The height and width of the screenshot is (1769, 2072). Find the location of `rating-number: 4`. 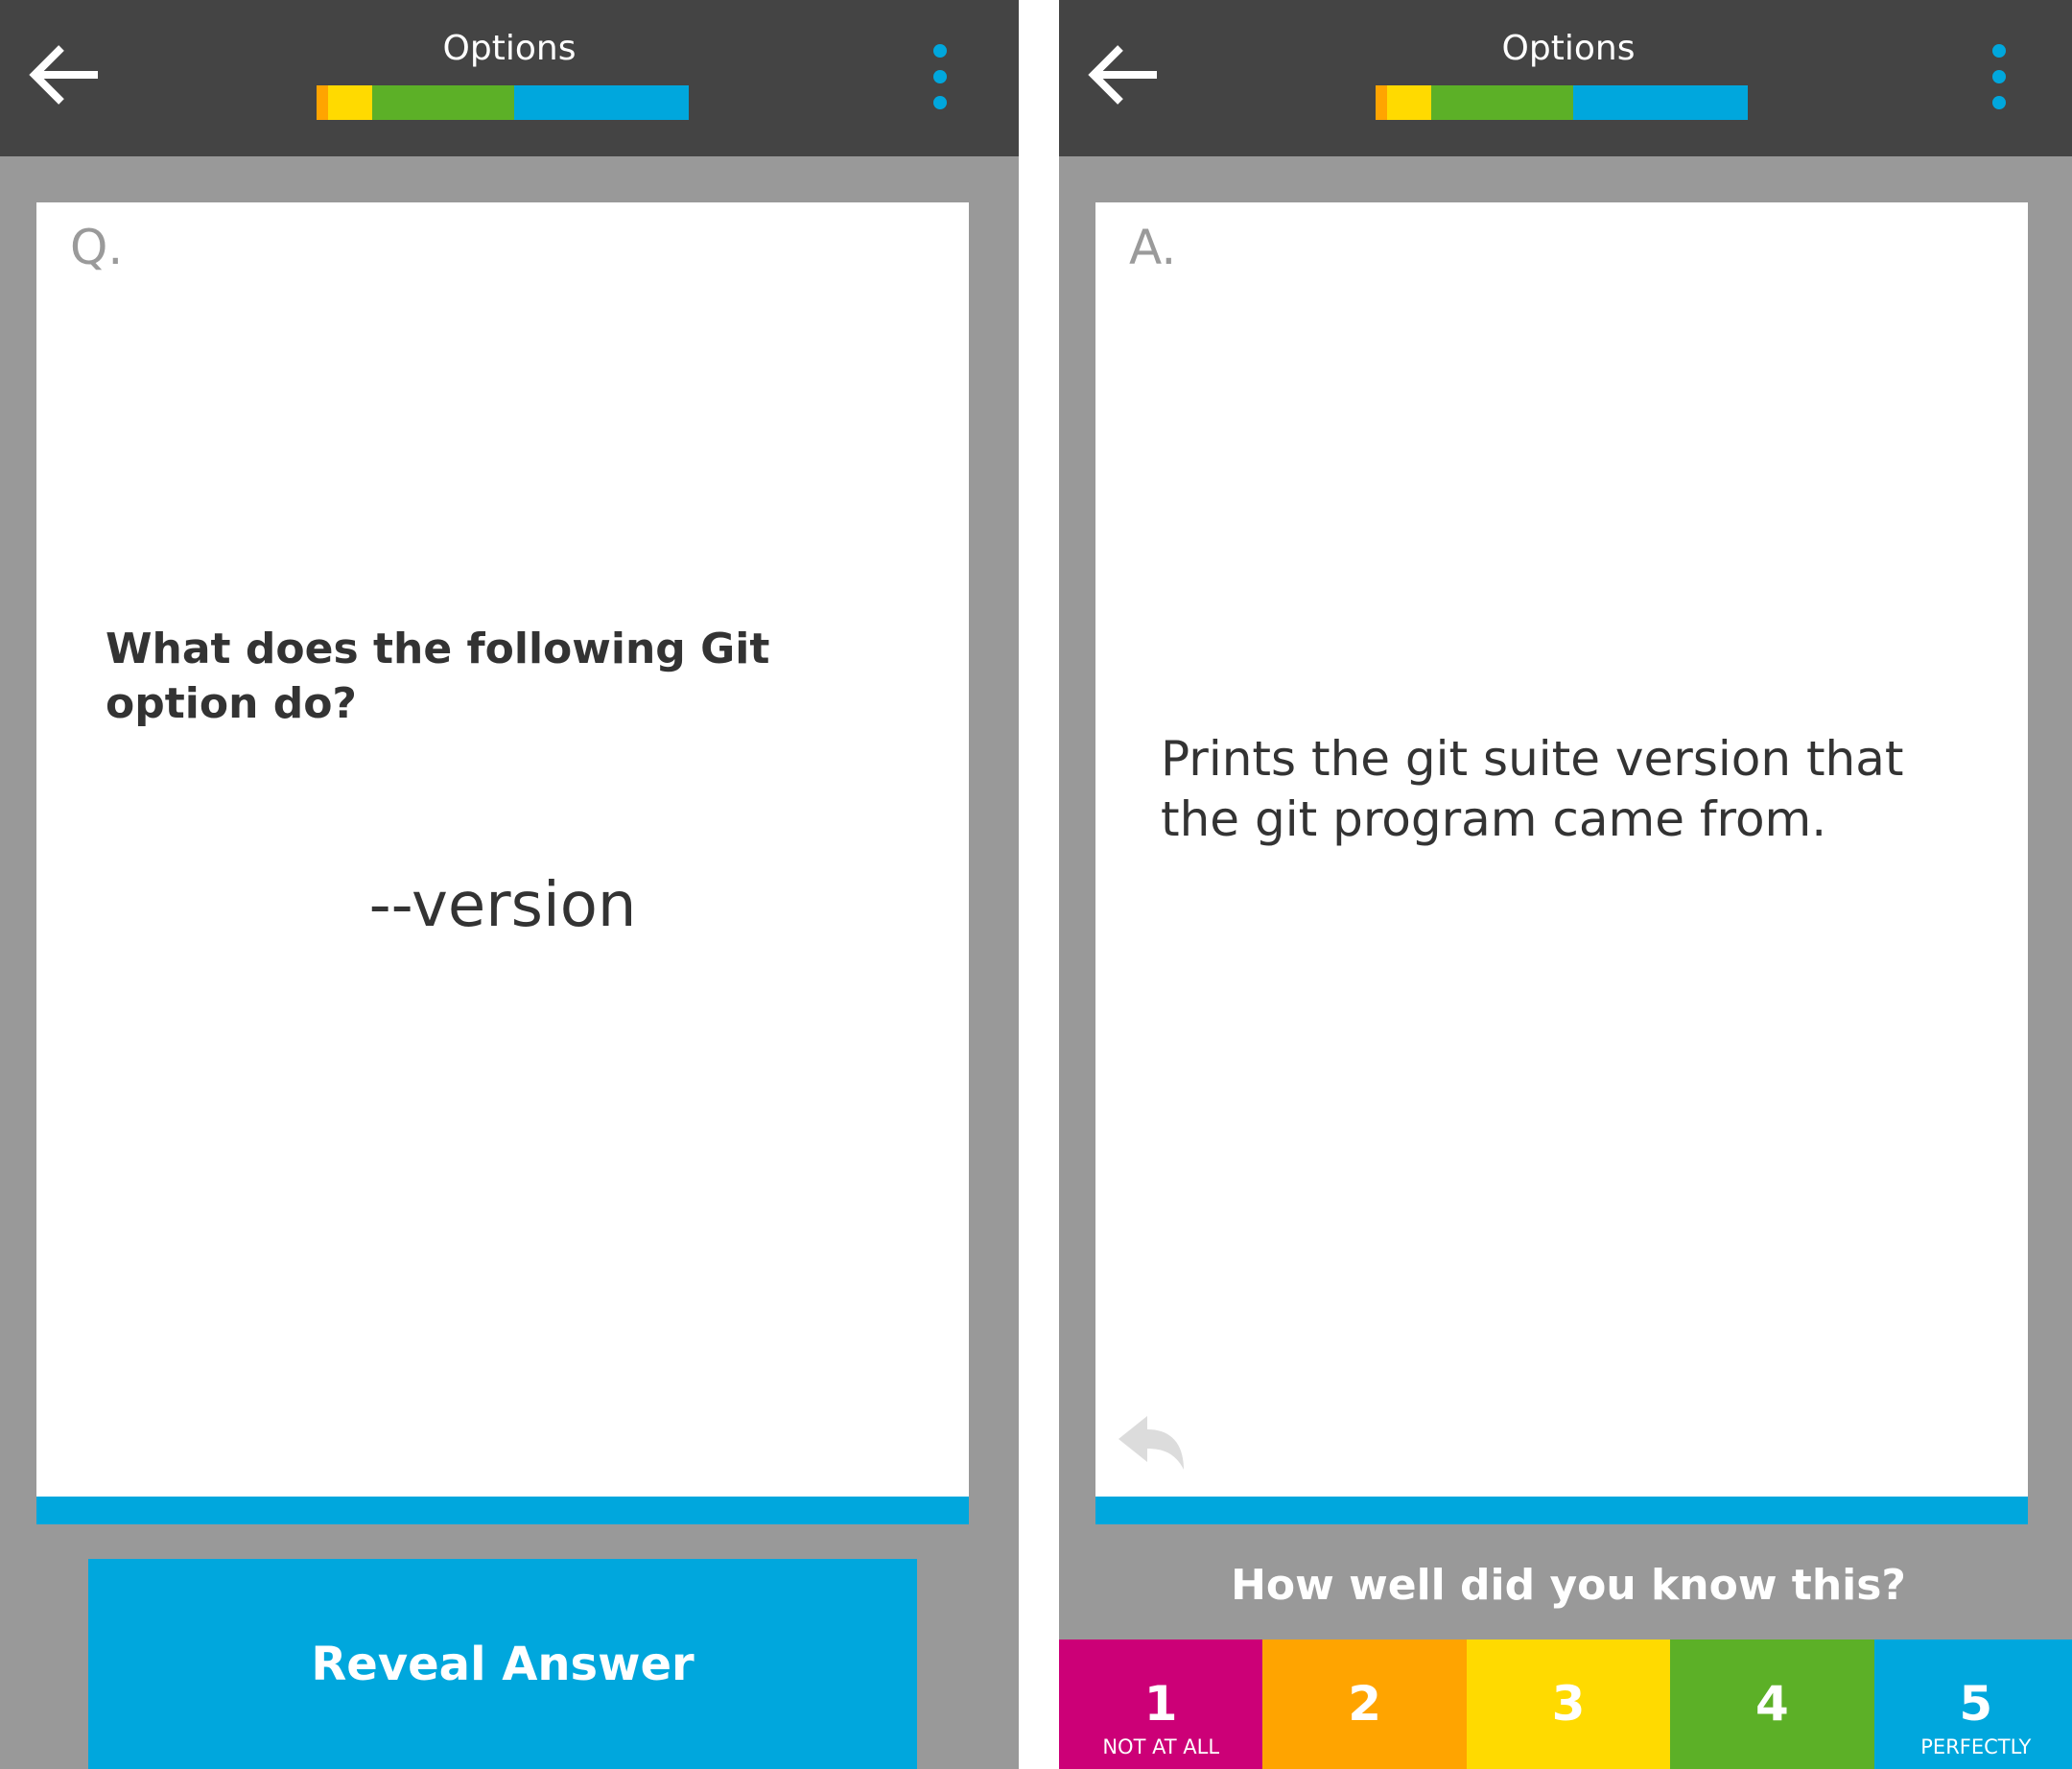

rating-number: 4 is located at coordinates (1772, 1704).